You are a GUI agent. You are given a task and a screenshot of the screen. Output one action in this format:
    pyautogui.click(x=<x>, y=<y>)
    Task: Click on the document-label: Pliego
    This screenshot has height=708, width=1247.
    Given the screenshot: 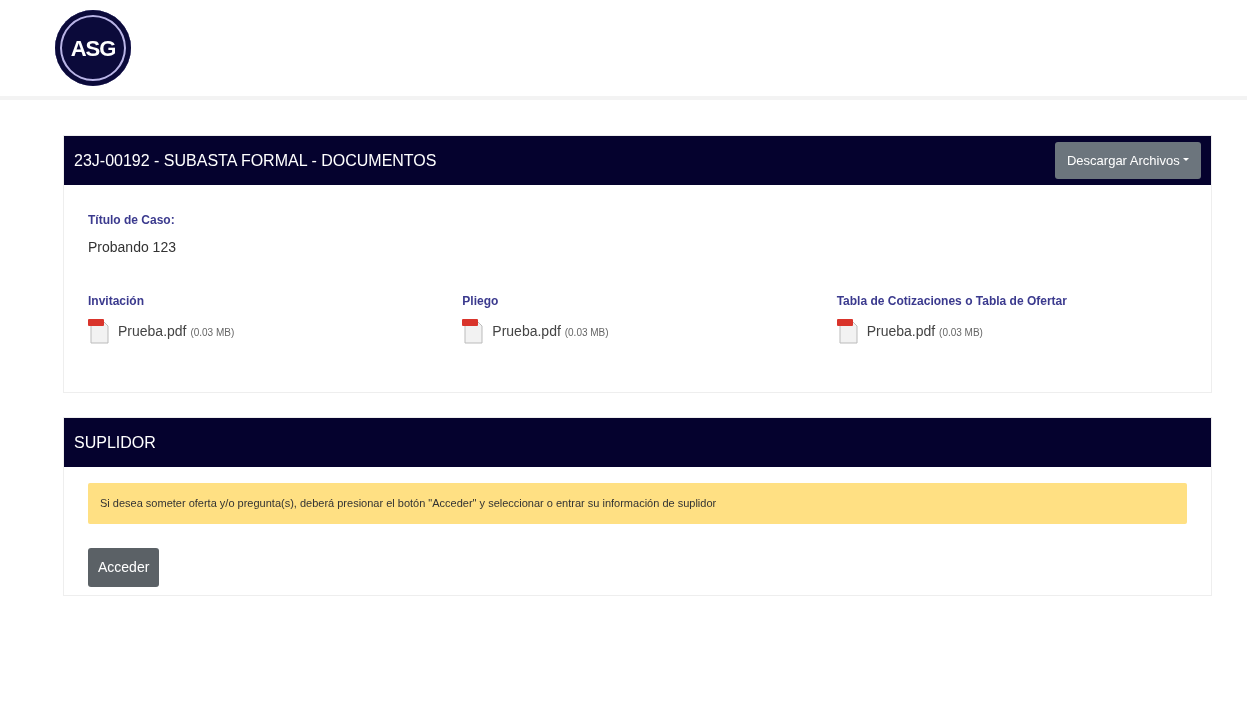 What is the action you would take?
    pyautogui.click(x=480, y=301)
    